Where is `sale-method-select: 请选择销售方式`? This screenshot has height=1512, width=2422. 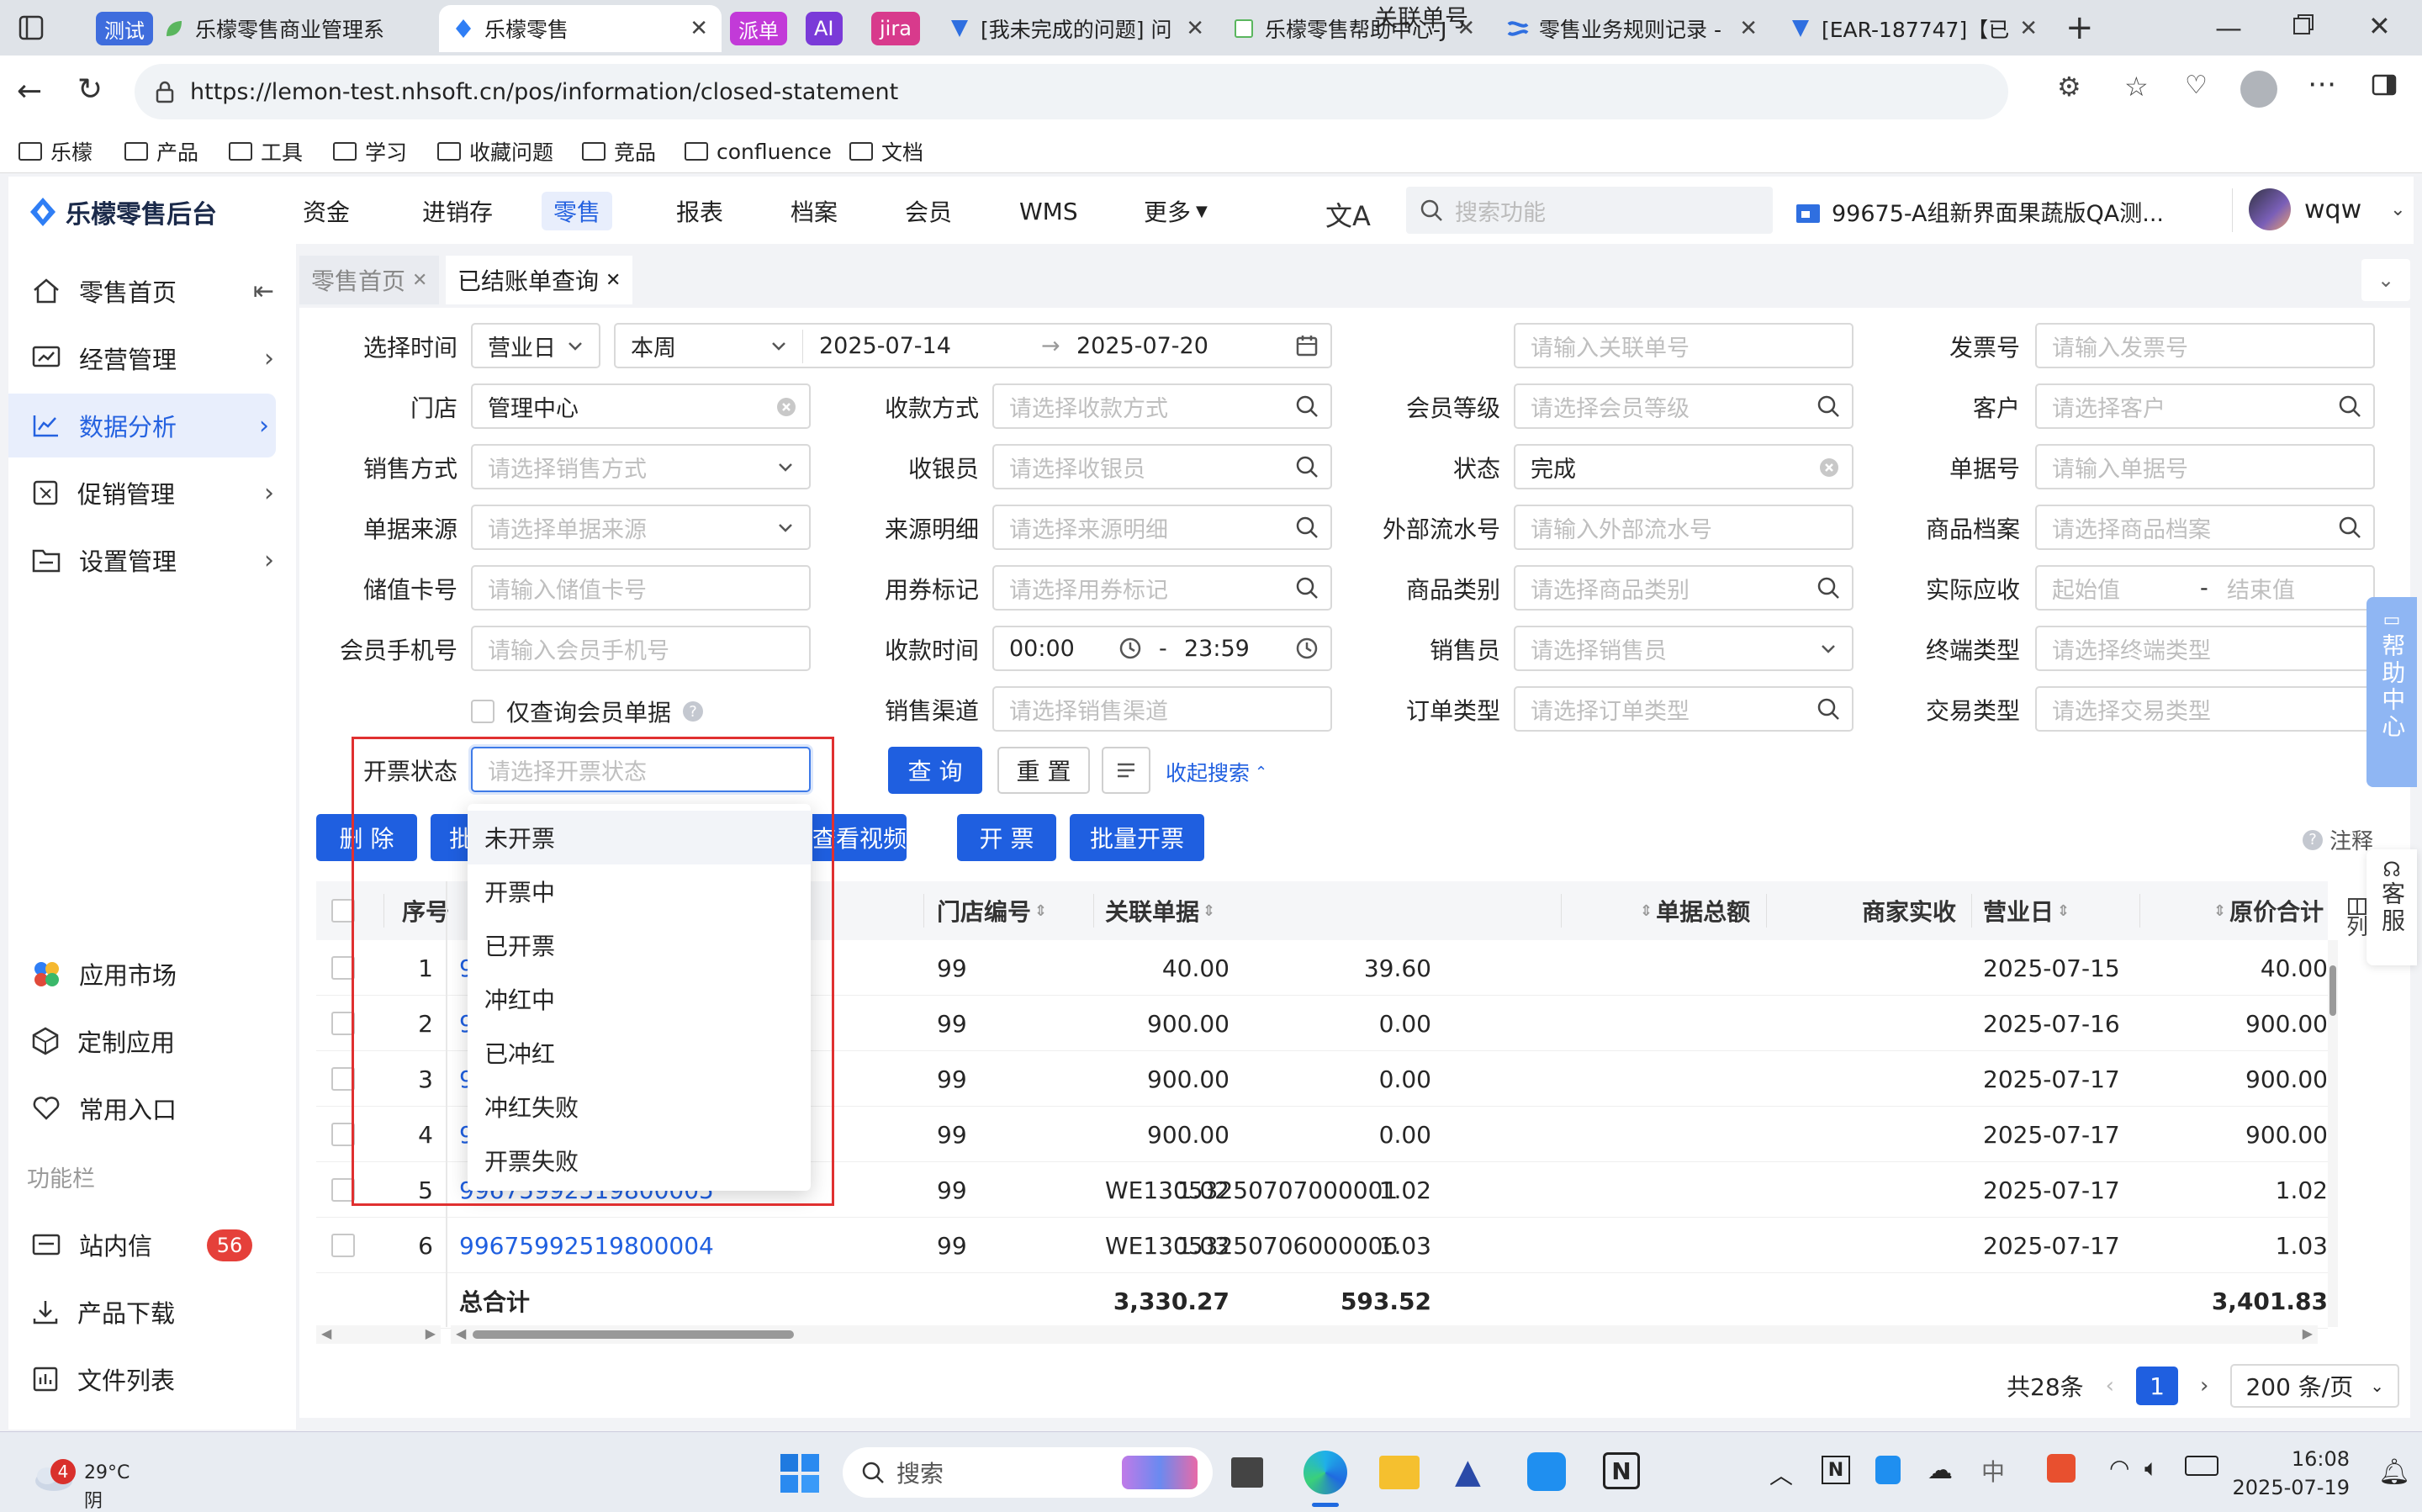 sale-method-select: 请选择销售方式 is located at coordinates (641, 466).